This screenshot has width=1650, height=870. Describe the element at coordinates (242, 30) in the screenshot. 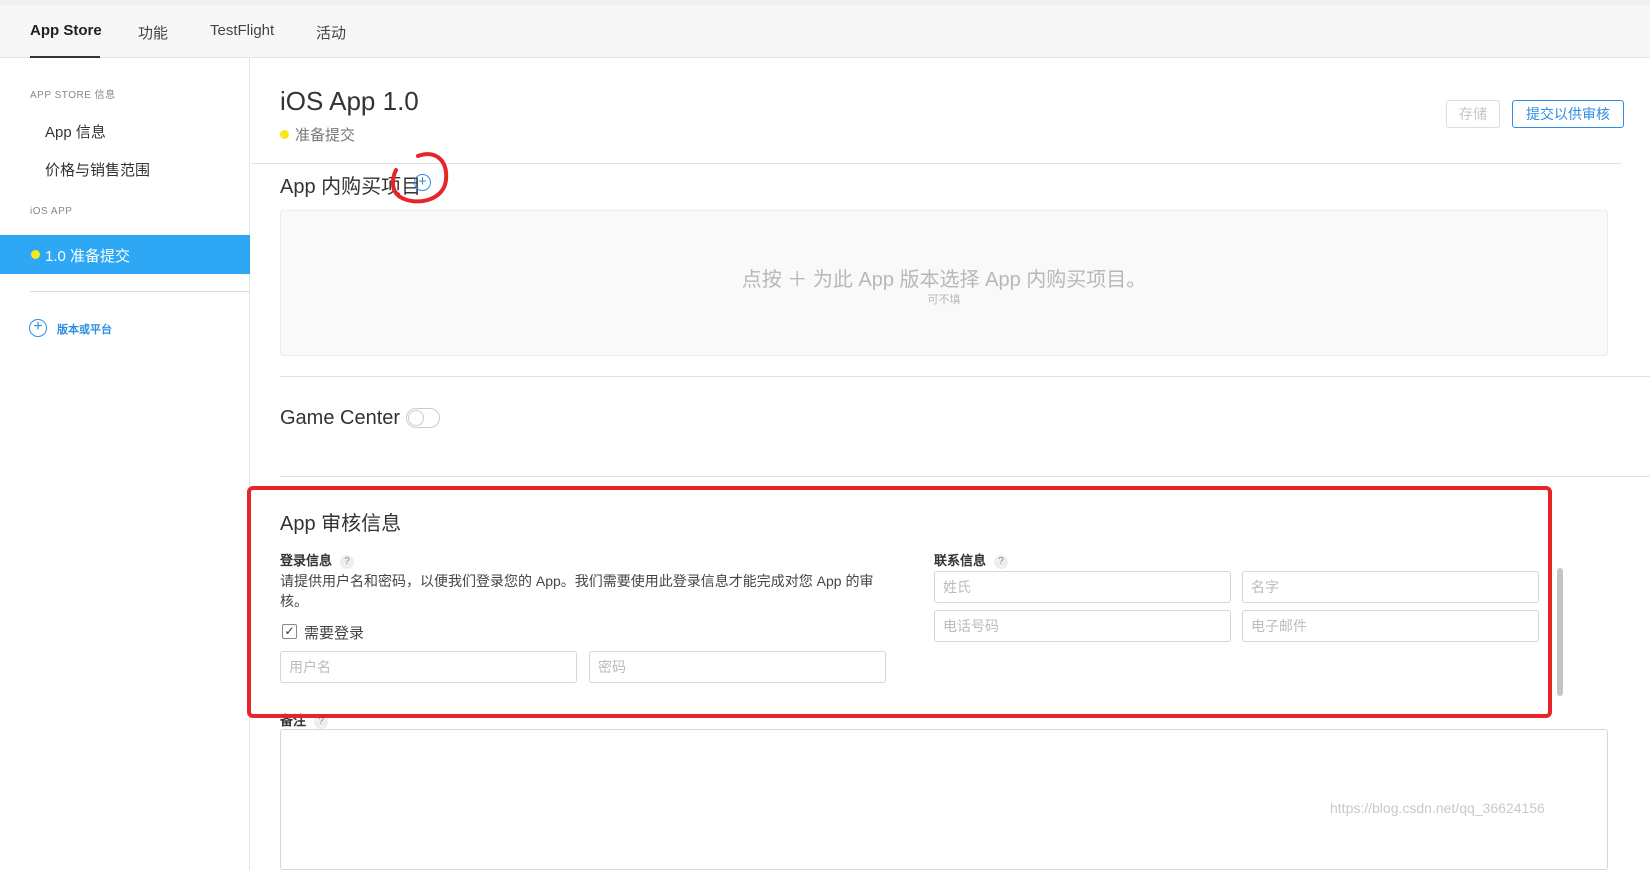

I see `tab-testflight: TestFlight` at that location.